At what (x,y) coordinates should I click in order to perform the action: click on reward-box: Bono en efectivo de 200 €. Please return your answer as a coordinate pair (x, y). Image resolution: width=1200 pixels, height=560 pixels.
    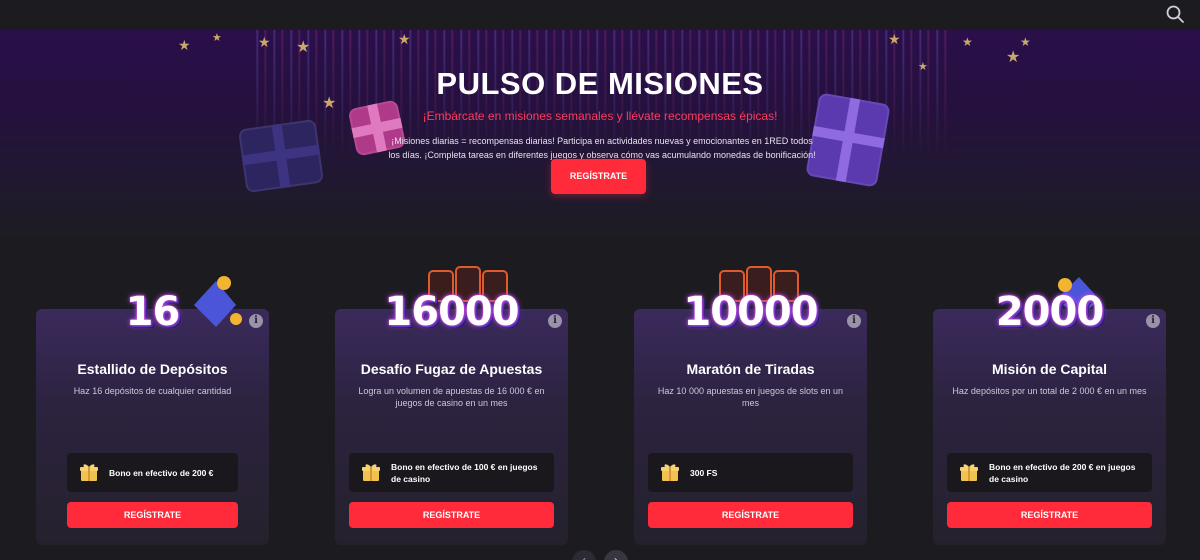
    Looking at the image, I should click on (152, 472).